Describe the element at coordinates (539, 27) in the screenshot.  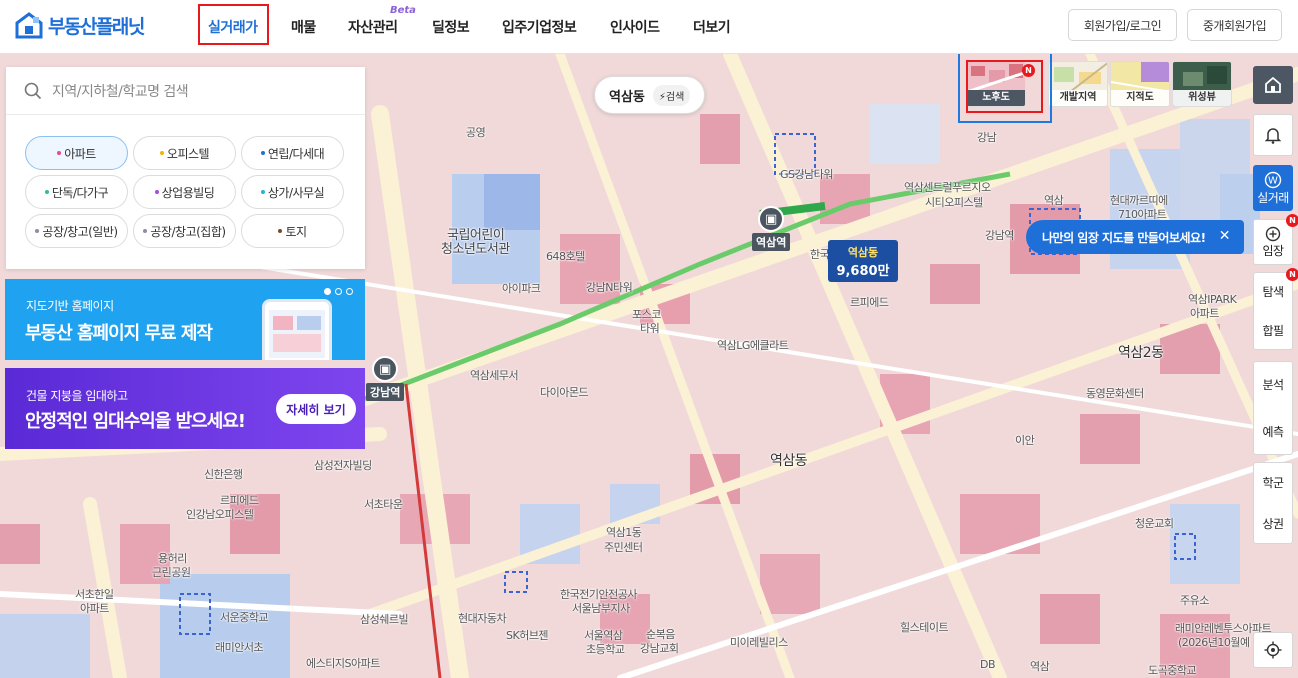
I see `nav-item-tenant: 입주기업정보` at that location.